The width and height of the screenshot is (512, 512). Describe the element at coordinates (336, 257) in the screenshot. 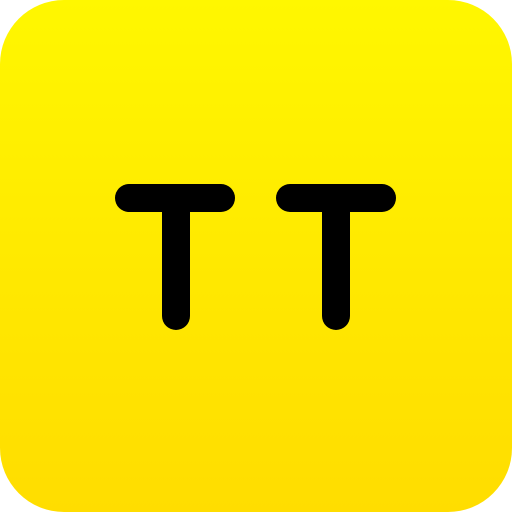

I see `letter-t-right` at that location.